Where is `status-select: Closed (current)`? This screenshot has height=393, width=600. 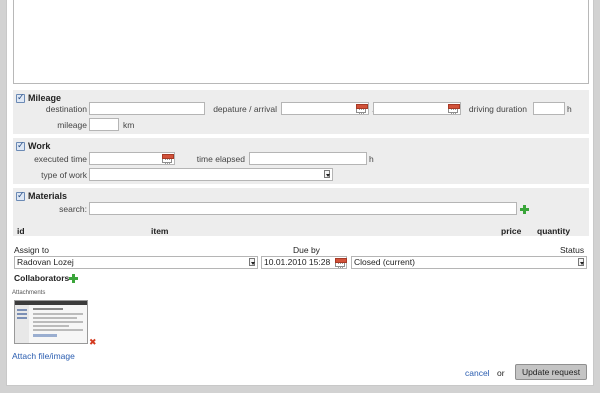
status-select: Closed (current) is located at coordinates (469, 262).